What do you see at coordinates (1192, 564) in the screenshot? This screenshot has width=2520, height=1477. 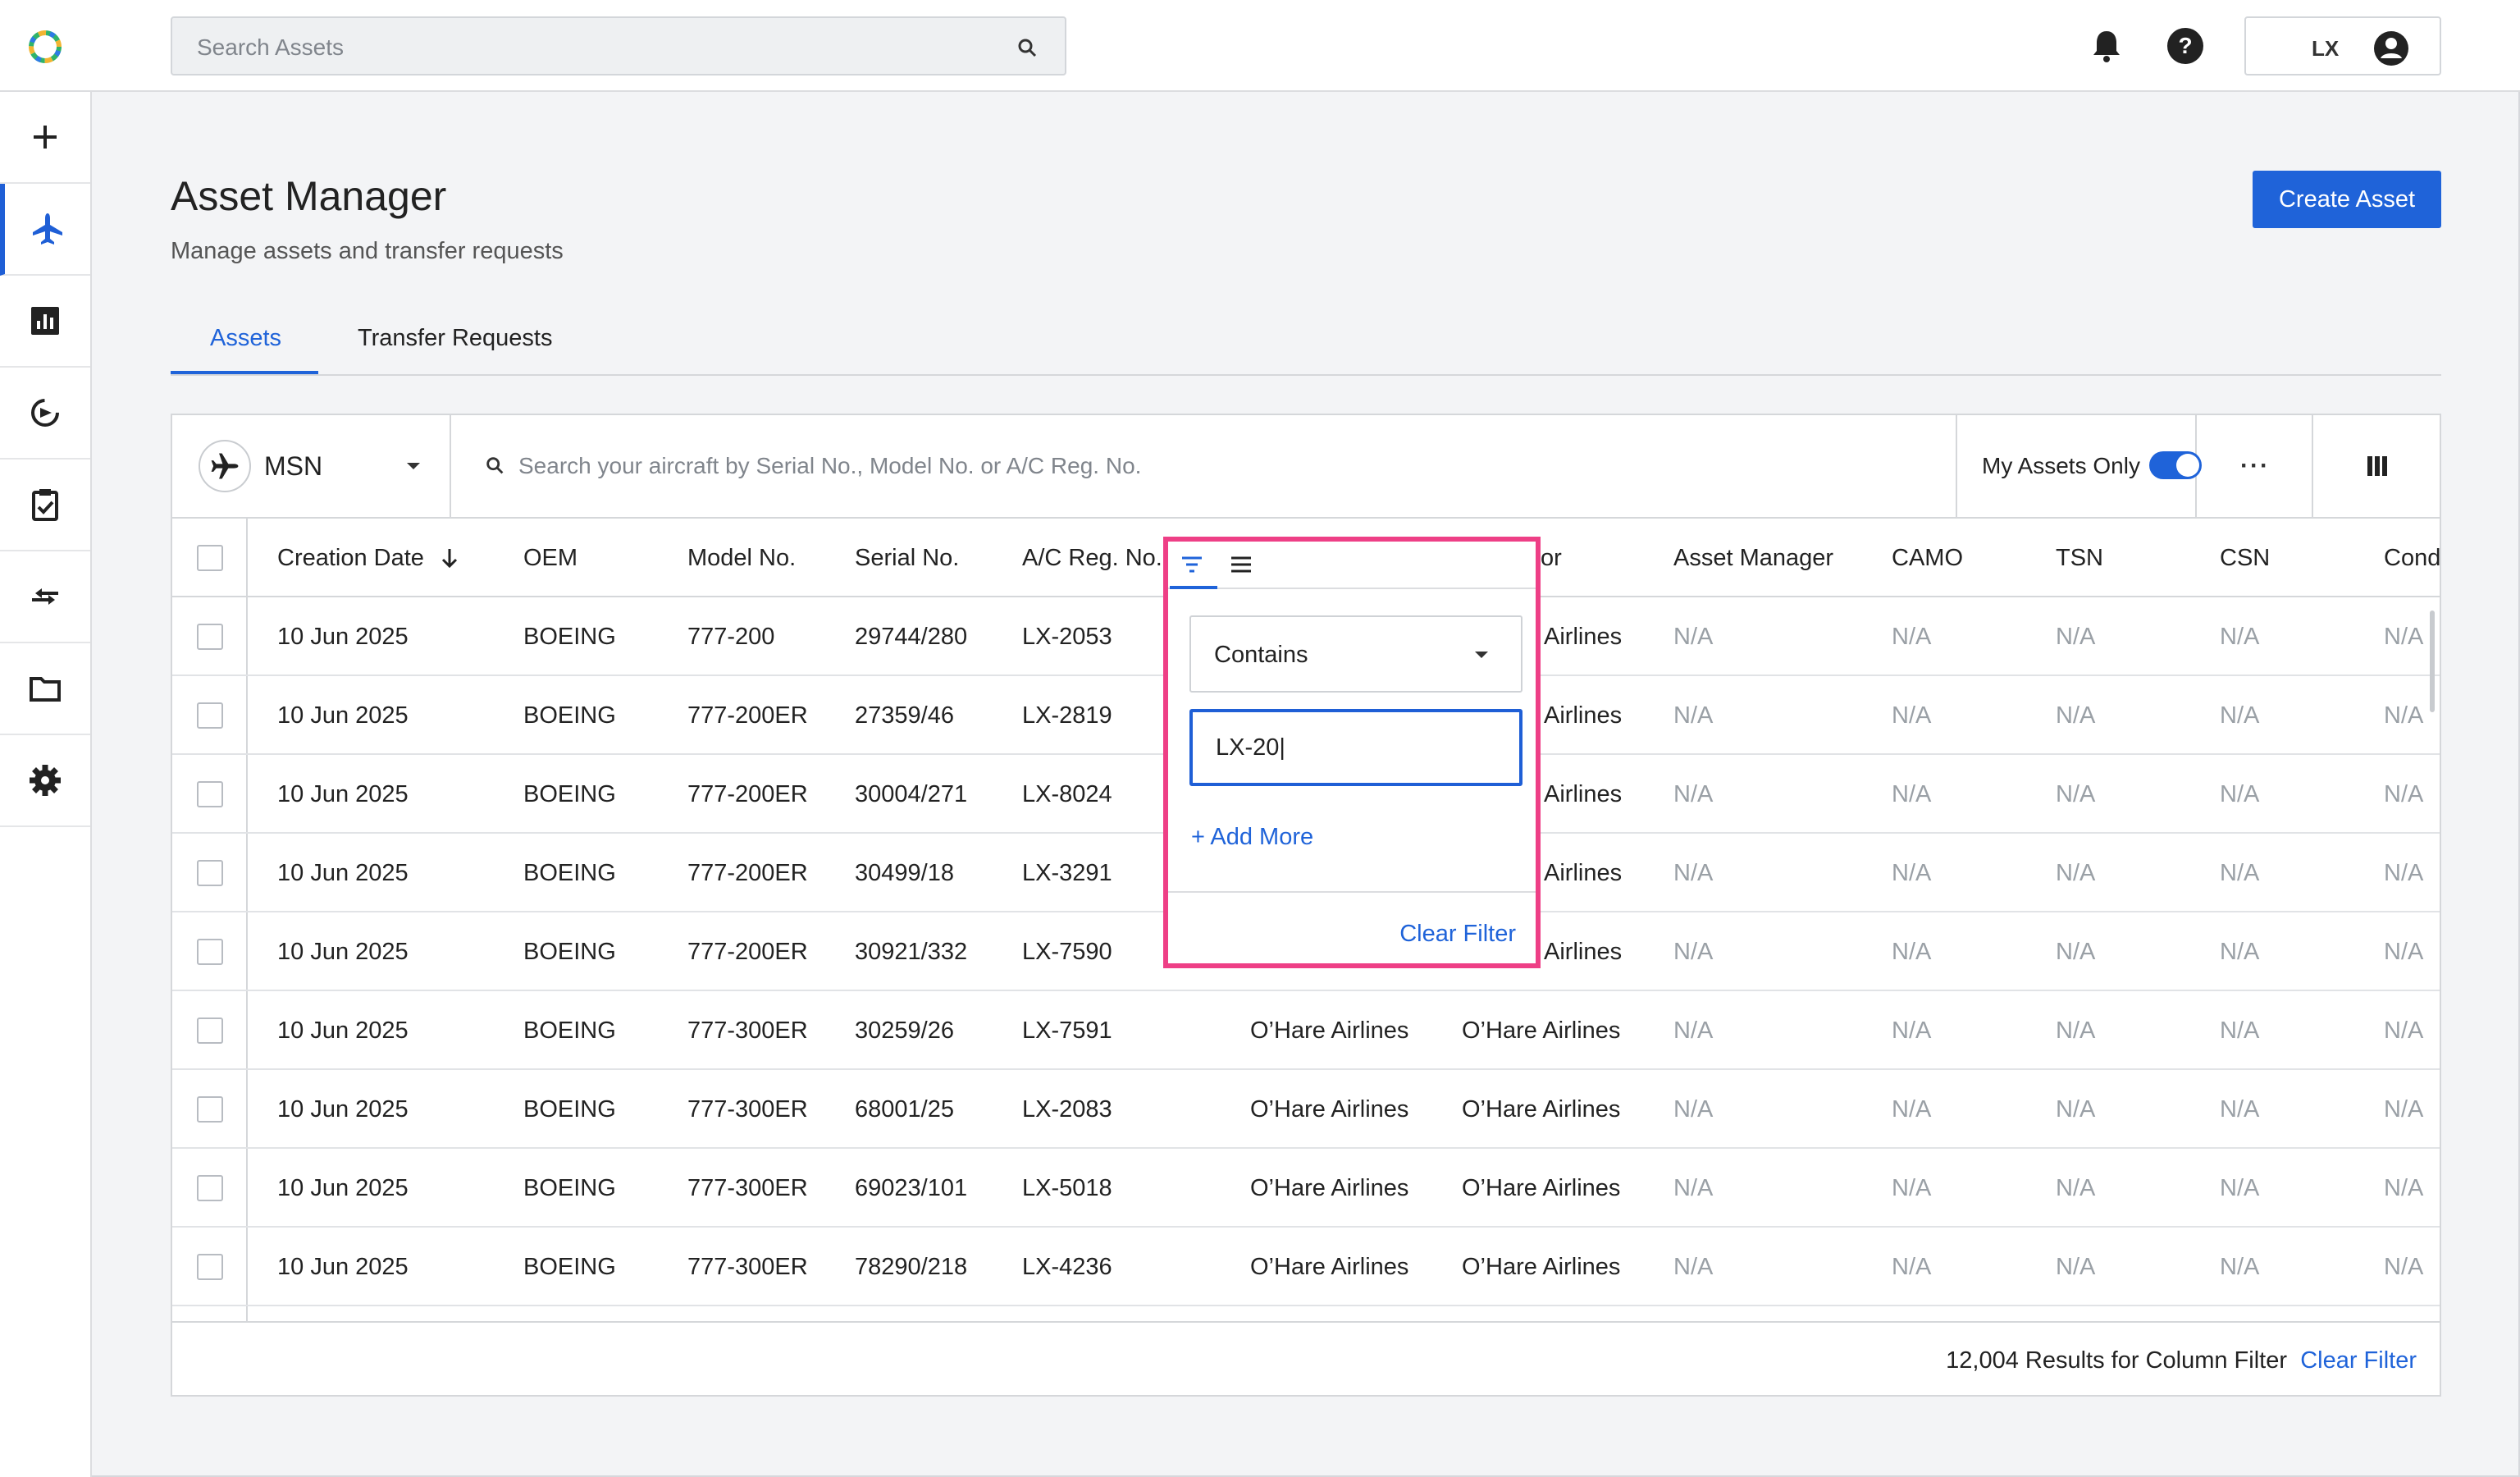 I see `filter-icon` at bounding box center [1192, 564].